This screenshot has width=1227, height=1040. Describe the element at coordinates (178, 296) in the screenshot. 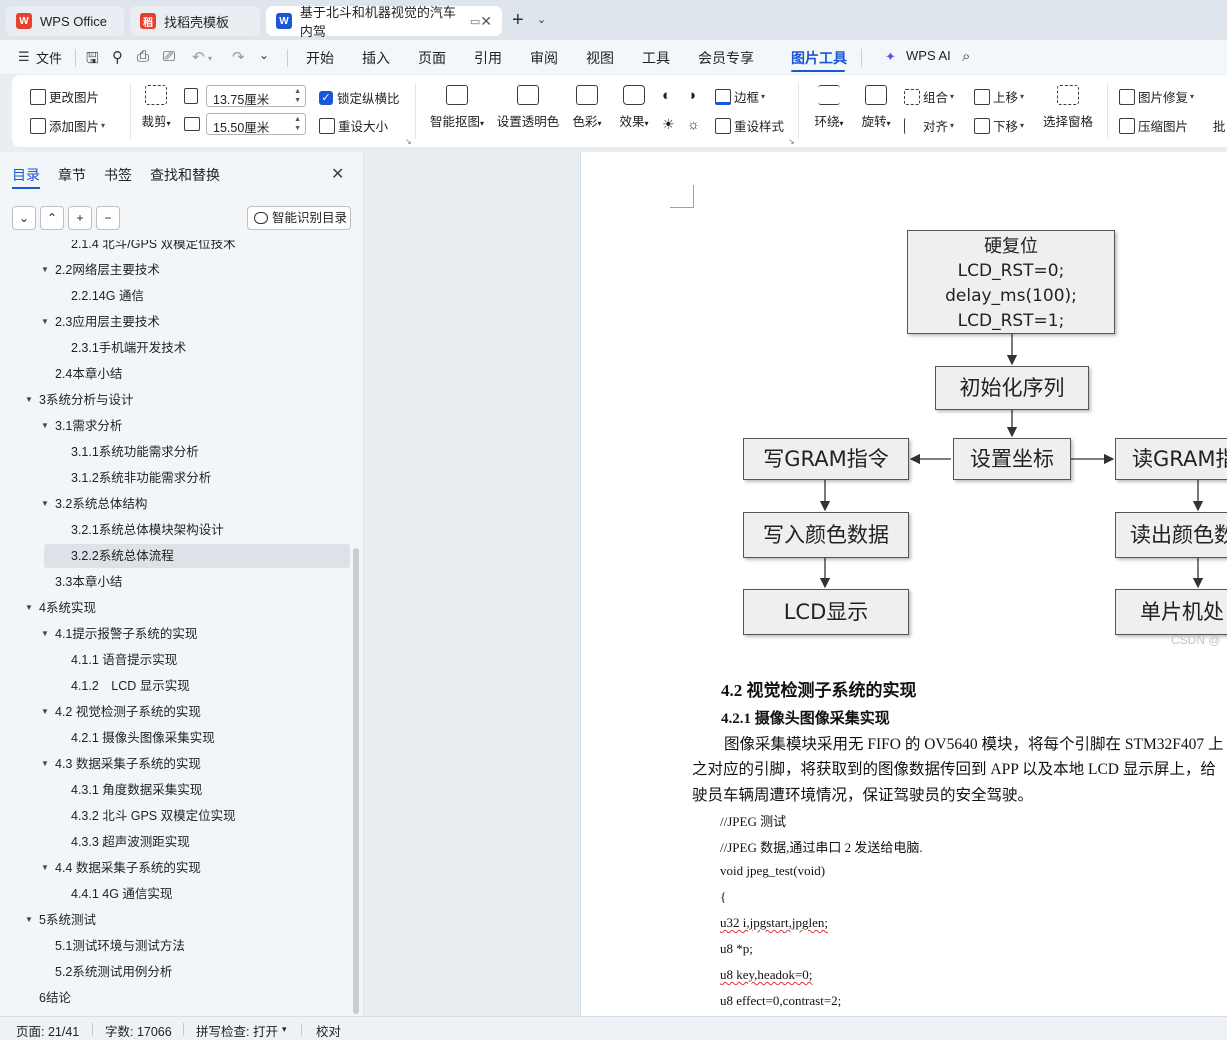

I see `toc-item: 2.2.14G 通信` at that location.